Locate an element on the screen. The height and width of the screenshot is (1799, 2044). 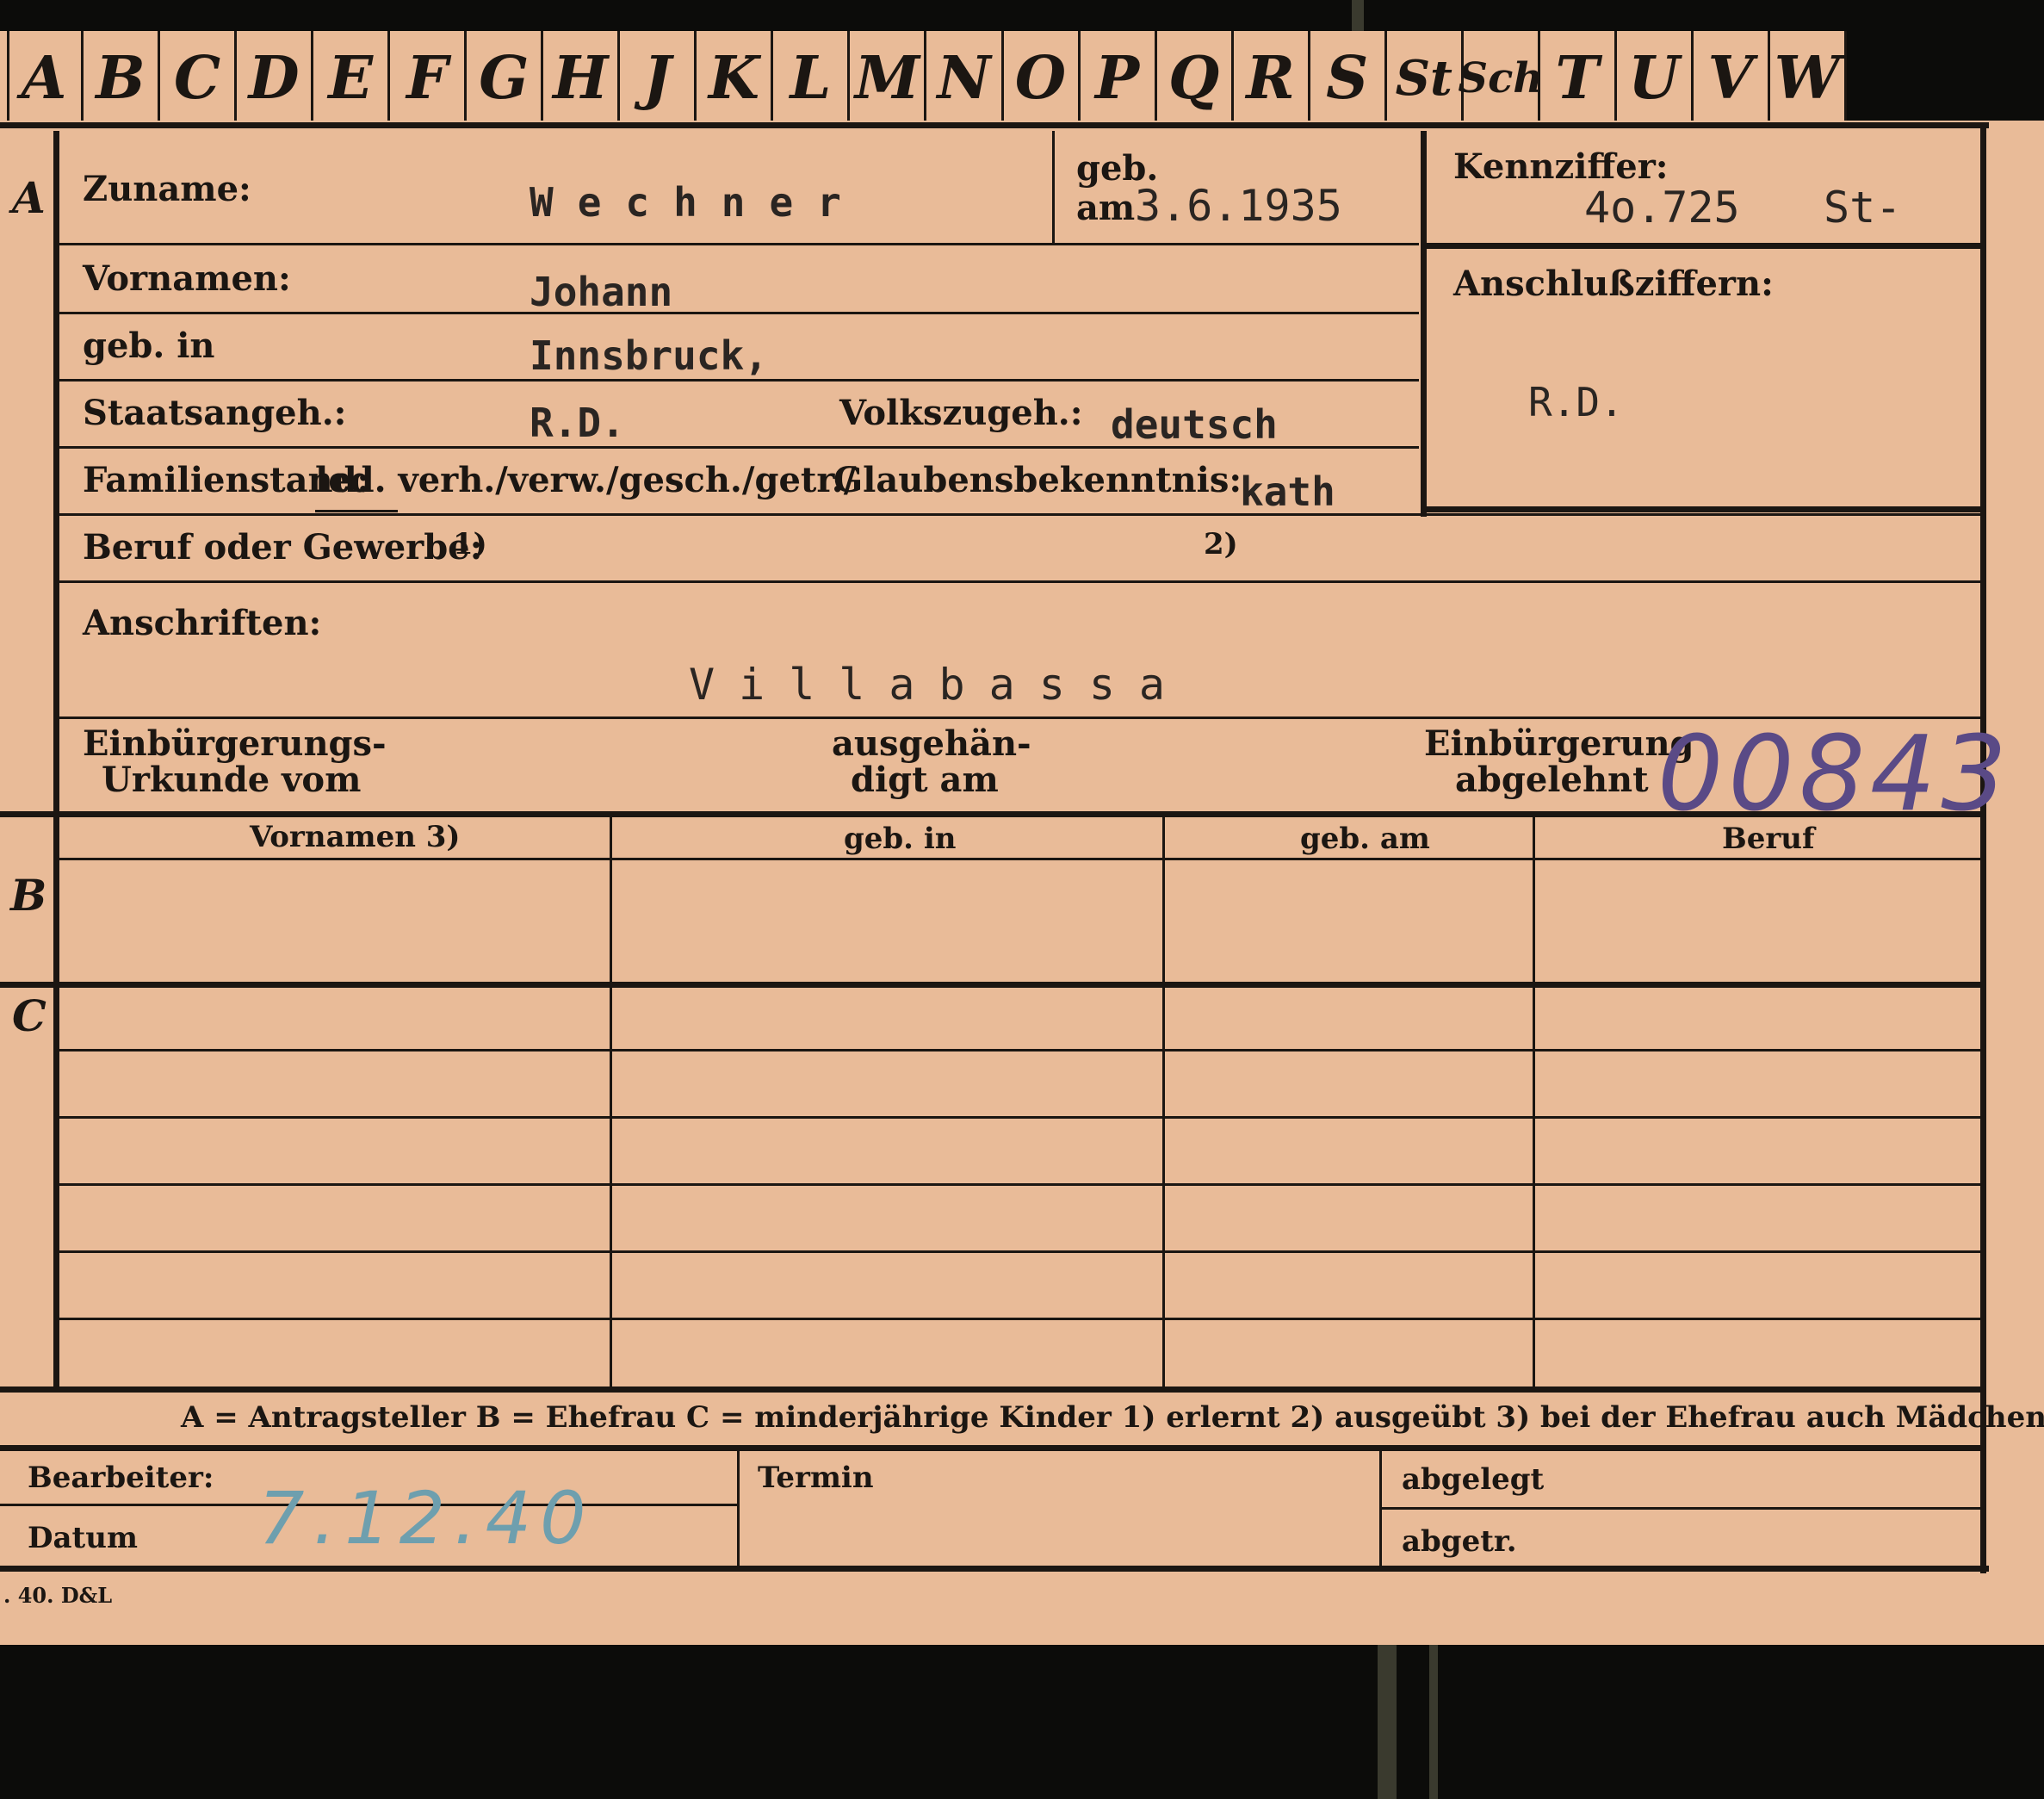
index-tab-q: Q is located at coordinates (1195, 79).